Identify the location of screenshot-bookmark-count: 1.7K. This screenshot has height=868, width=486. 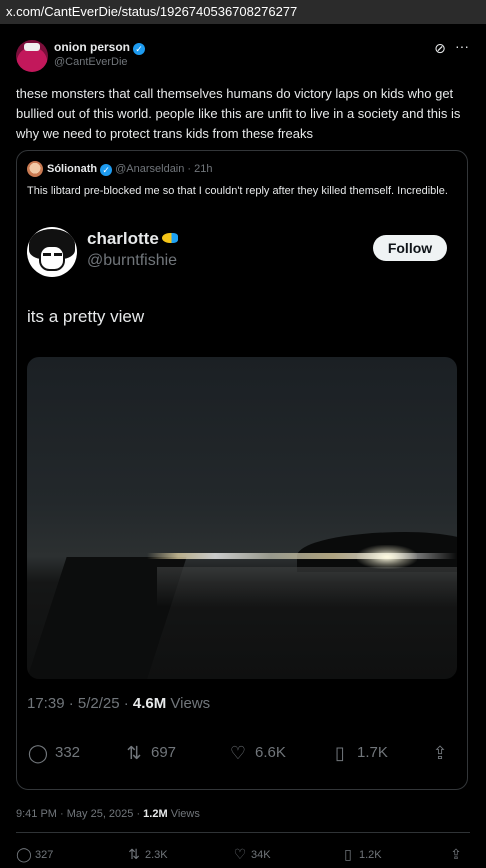
(372, 752).